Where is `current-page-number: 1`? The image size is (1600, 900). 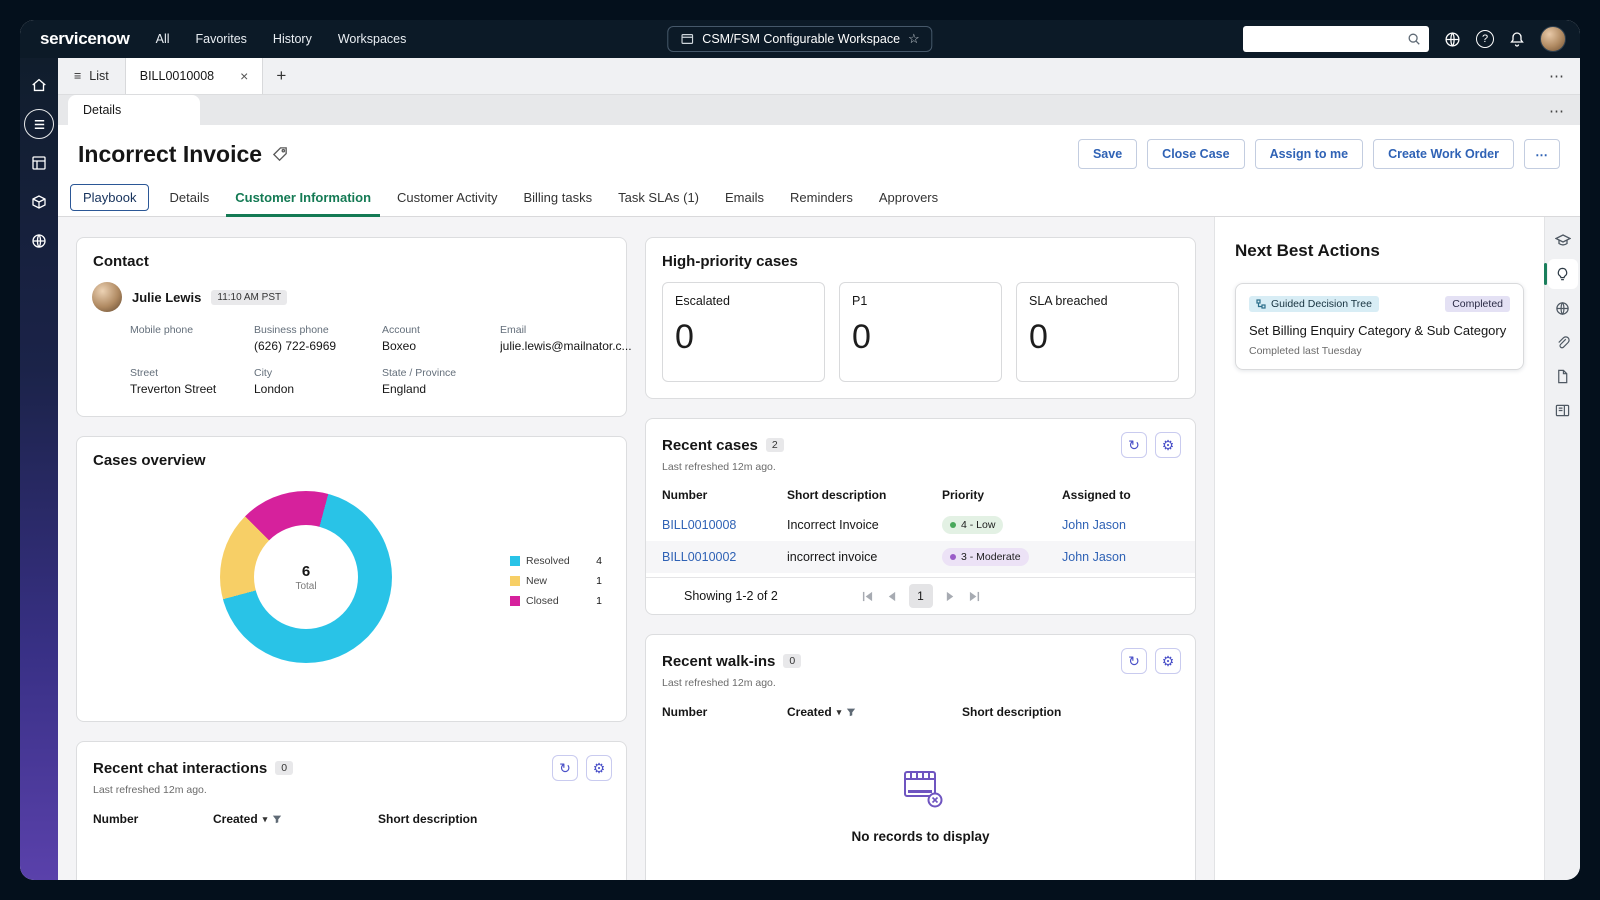
current-page-number: 1 is located at coordinates (920, 596).